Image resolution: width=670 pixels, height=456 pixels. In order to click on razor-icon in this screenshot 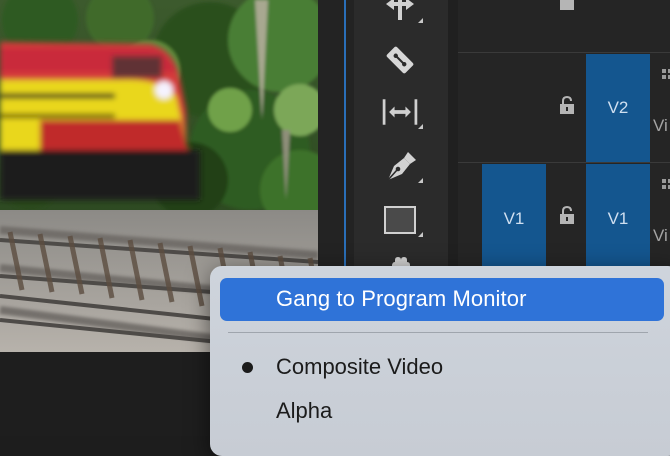, I will do `click(400, 60)`.